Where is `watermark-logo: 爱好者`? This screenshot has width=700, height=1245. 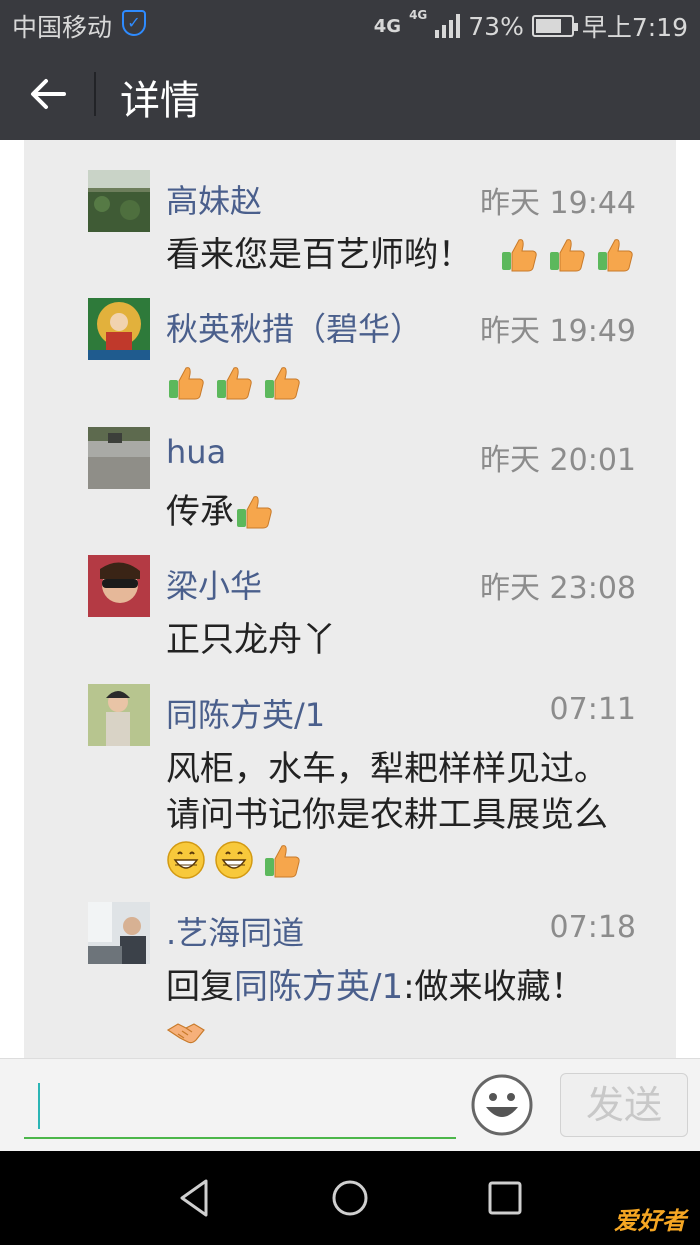 watermark-logo: 爱好者 is located at coordinates (650, 1221).